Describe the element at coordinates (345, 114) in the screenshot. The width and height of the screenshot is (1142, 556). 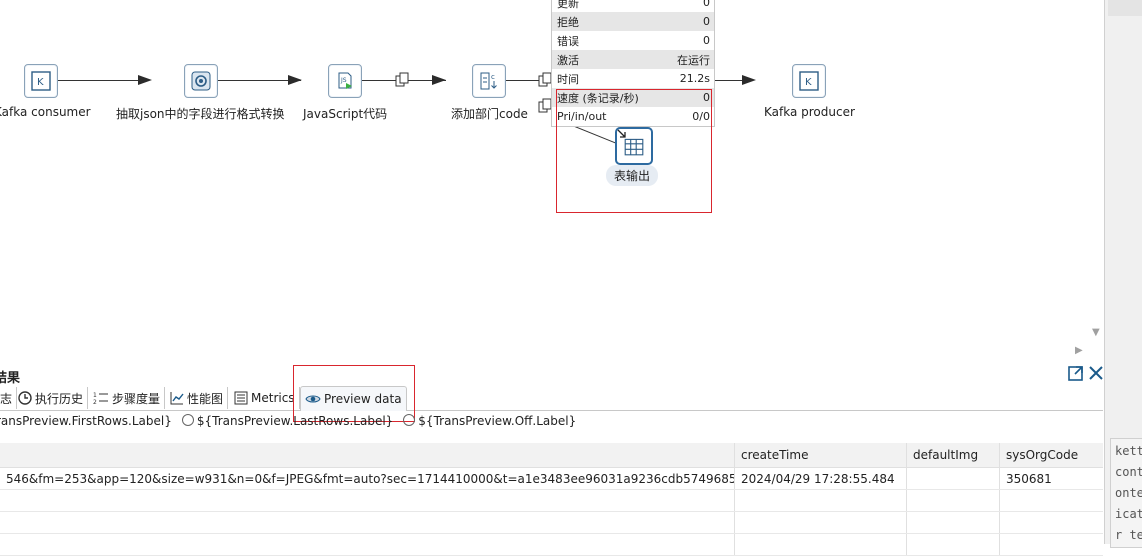
I see `step-label-javascript: JavaScript代码` at that location.